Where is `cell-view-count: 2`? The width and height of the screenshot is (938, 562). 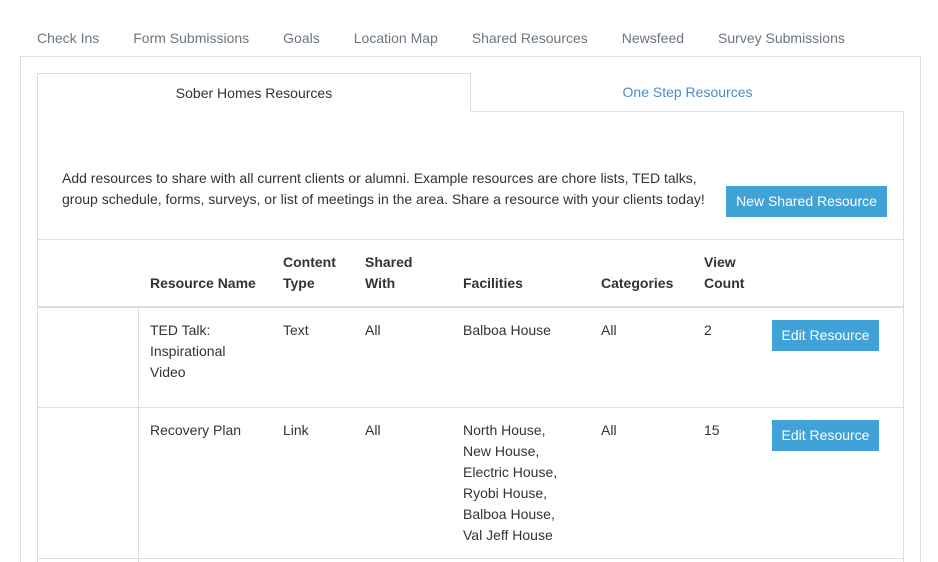 cell-view-count: 2 is located at coordinates (708, 330).